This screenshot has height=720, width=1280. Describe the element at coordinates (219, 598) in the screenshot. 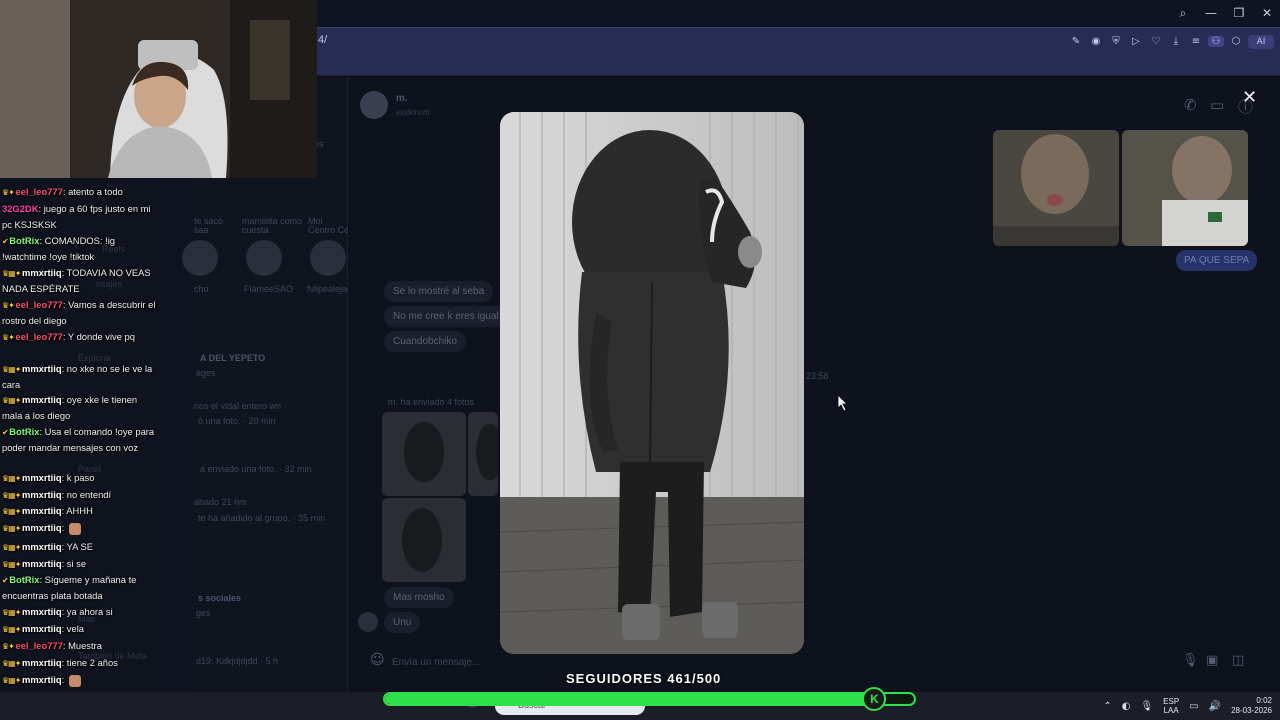

I see `thread-title: s sociales` at that location.